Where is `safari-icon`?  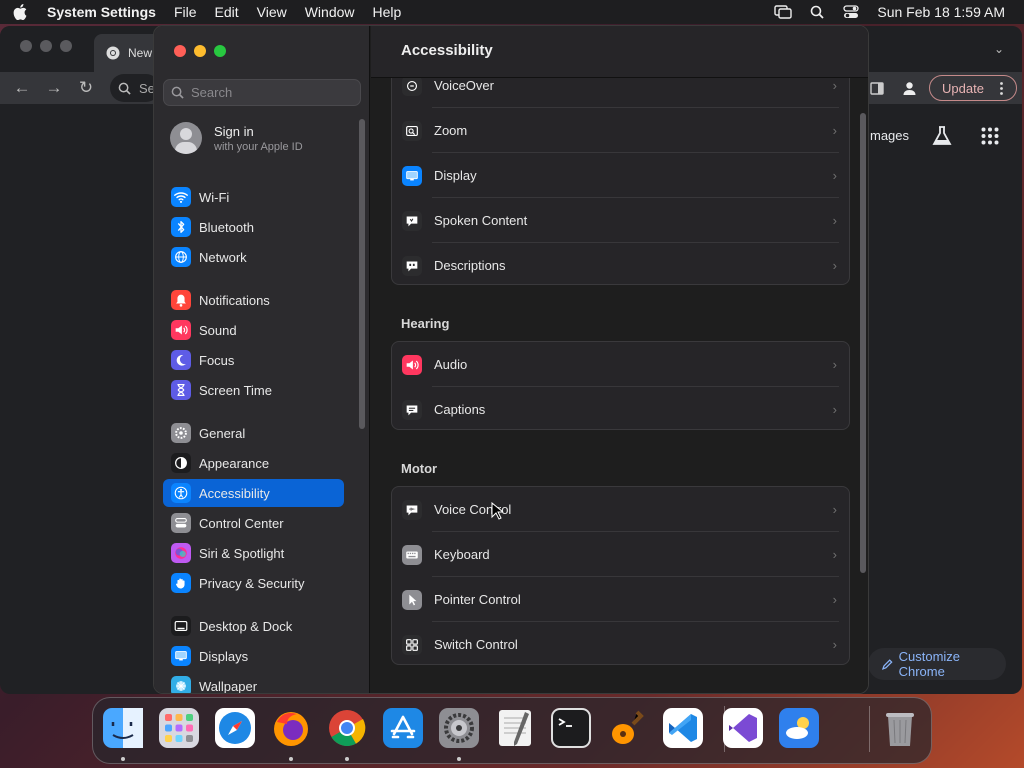 safari-icon is located at coordinates (235, 728).